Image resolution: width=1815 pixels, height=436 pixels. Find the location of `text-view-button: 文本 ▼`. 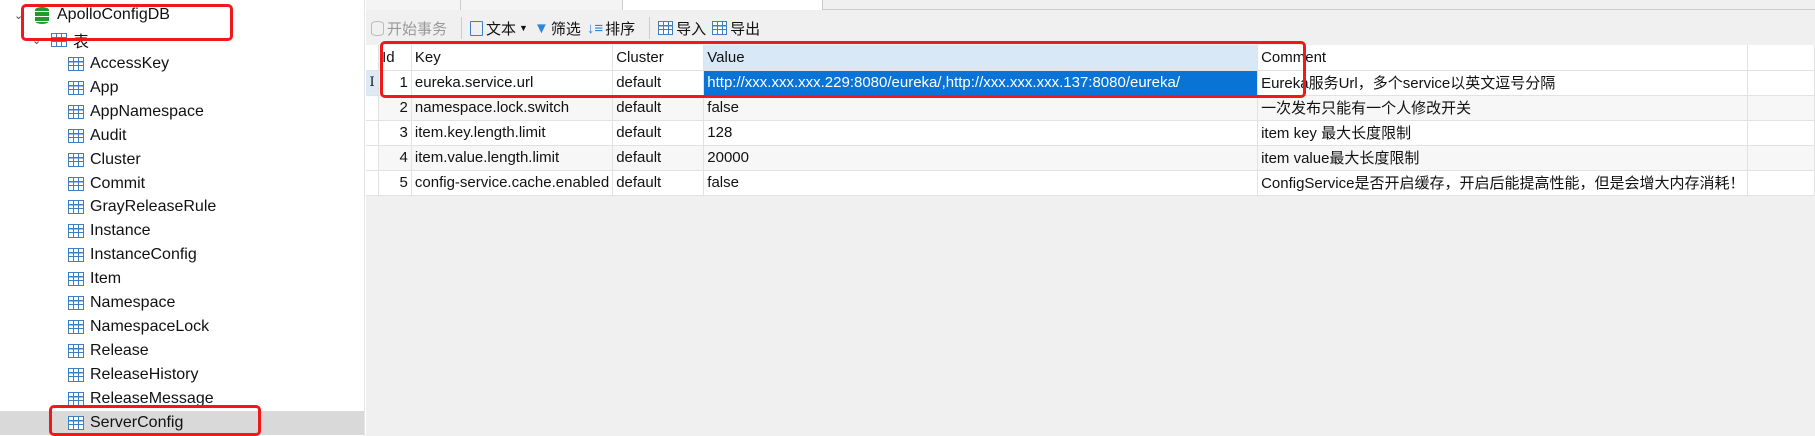

text-view-button: 文本 ▼ is located at coordinates (499, 28).